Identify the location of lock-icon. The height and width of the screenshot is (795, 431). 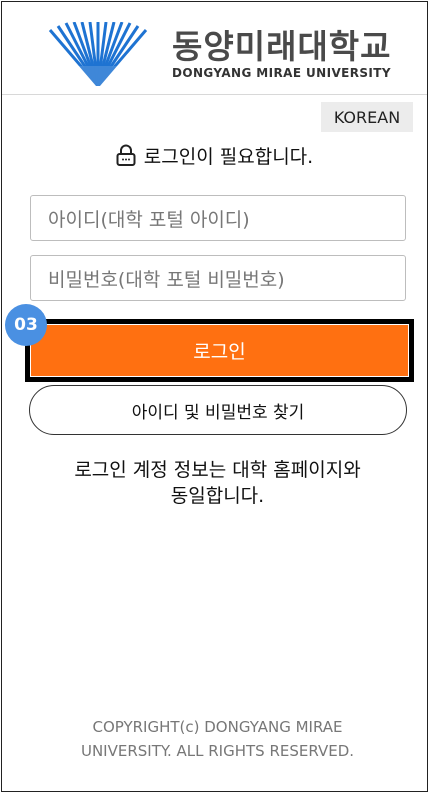
(126, 155).